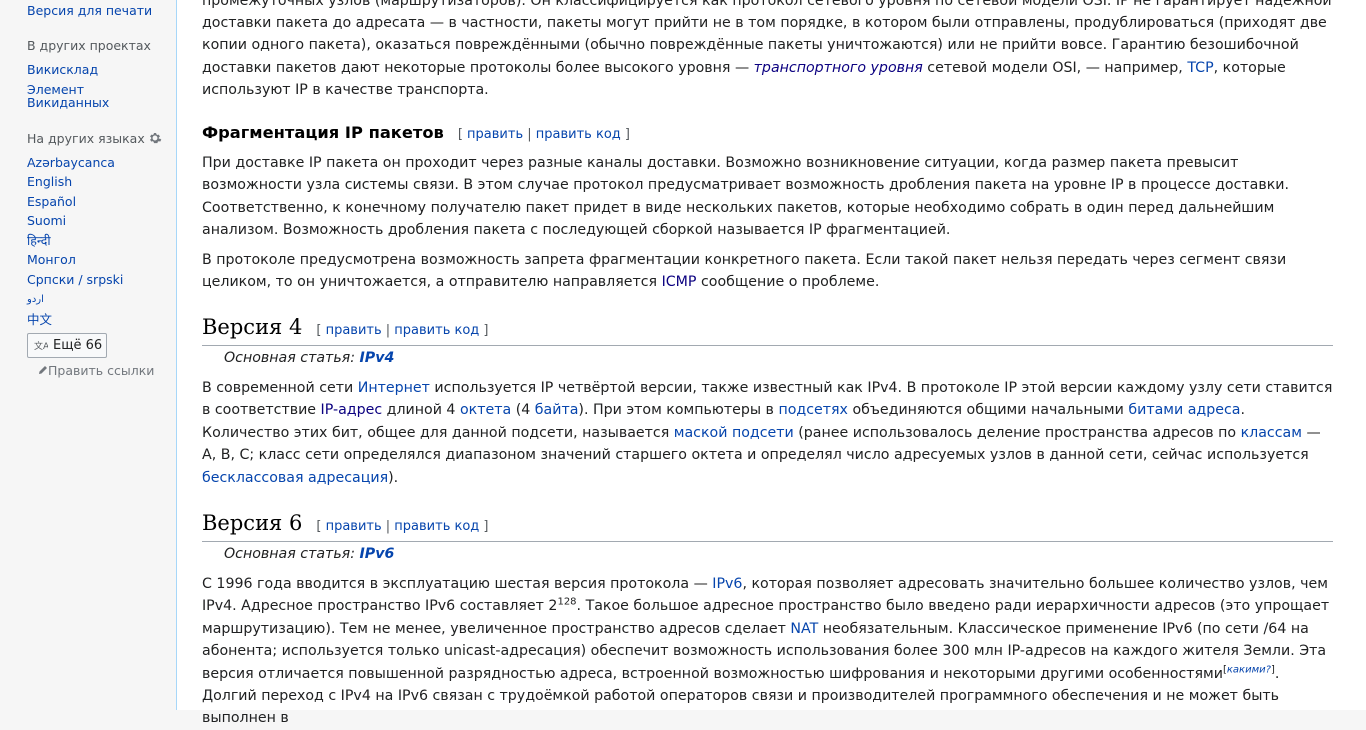  I want to click on commons-link: Викисклад, so click(62, 69).